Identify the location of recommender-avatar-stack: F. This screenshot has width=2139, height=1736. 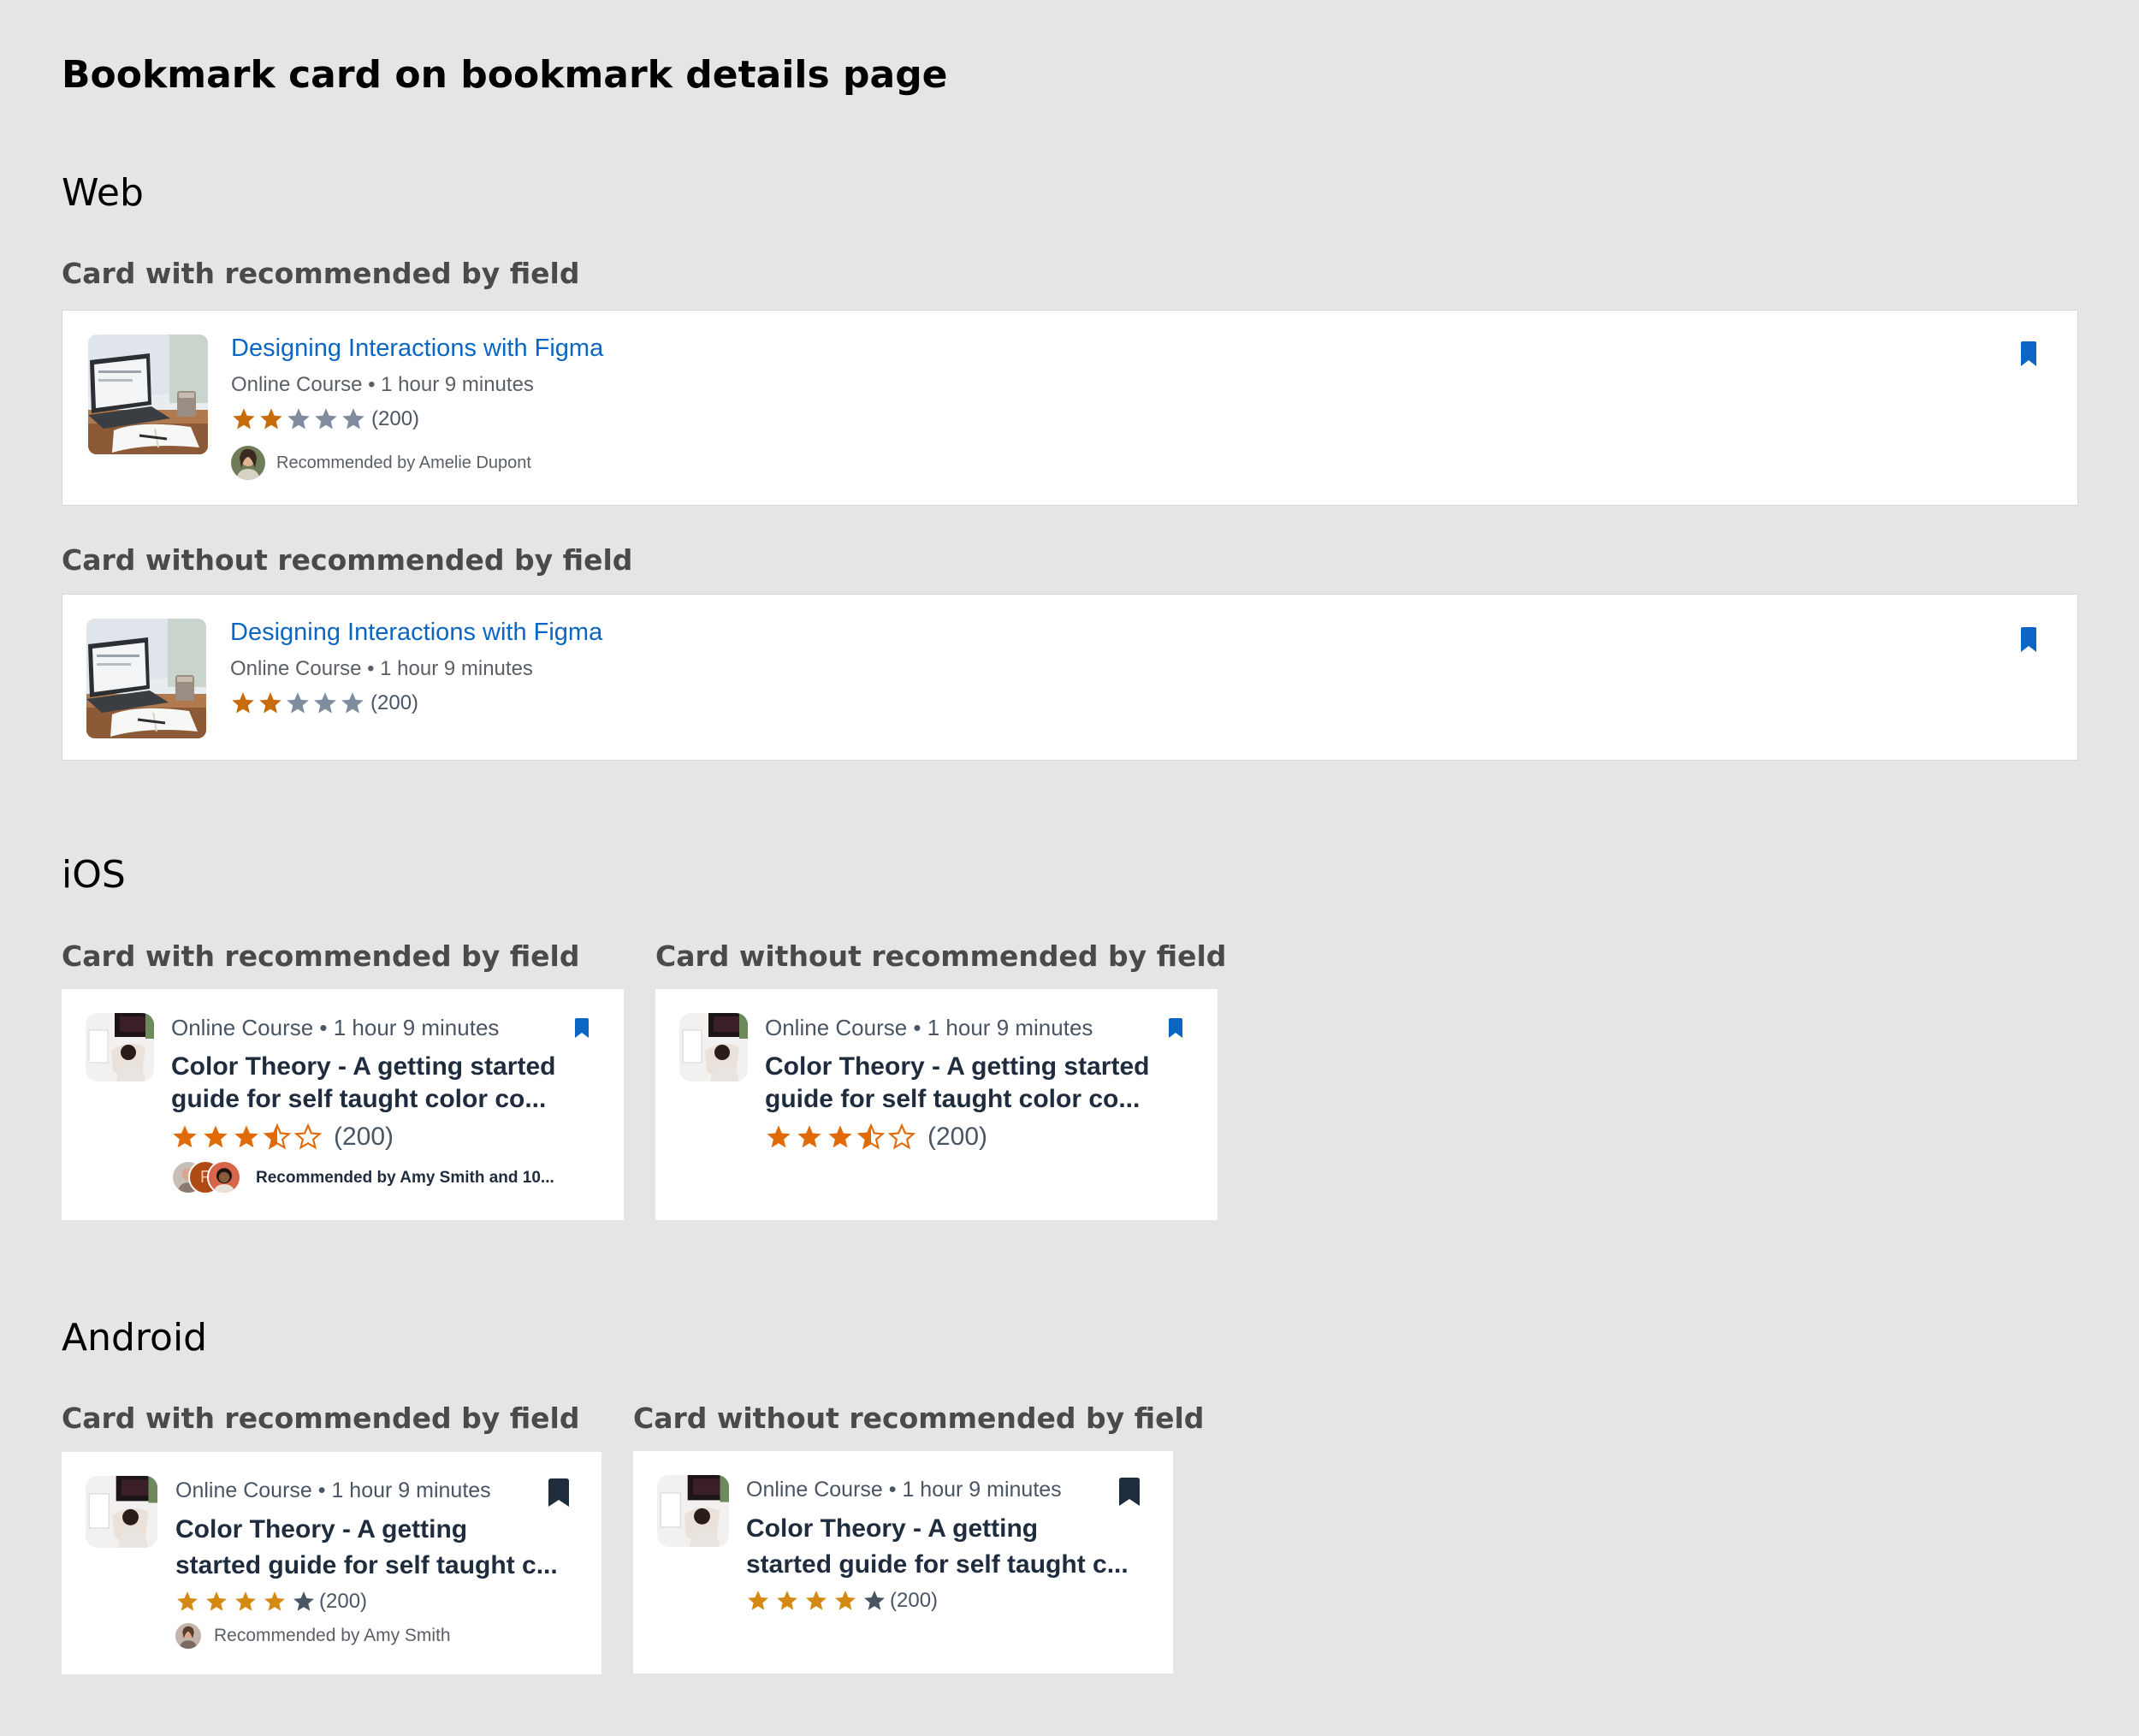
(207, 1177).